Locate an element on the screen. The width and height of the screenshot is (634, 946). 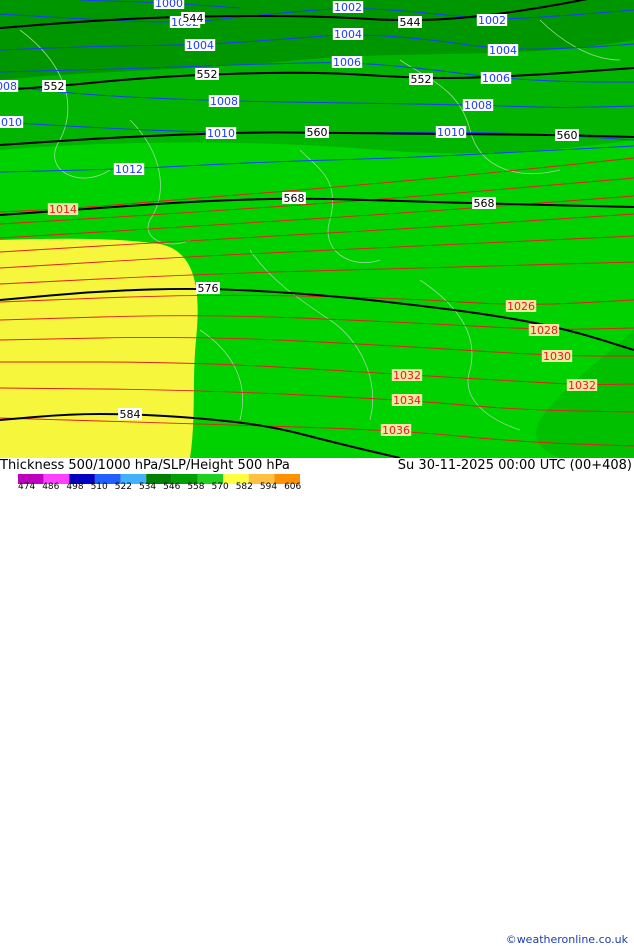
isobar-label-1006-1-text: 1006 is located at coordinates (496, 78).